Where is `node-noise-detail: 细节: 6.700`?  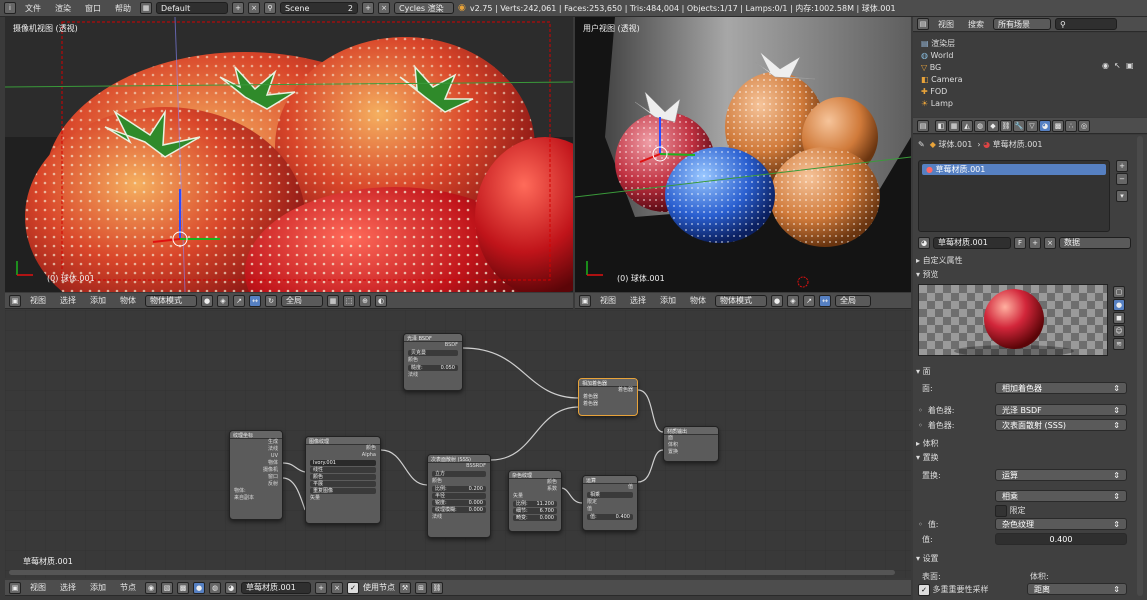
node-noise-detail: 细节: 6.700 is located at coordinates (535, 511).